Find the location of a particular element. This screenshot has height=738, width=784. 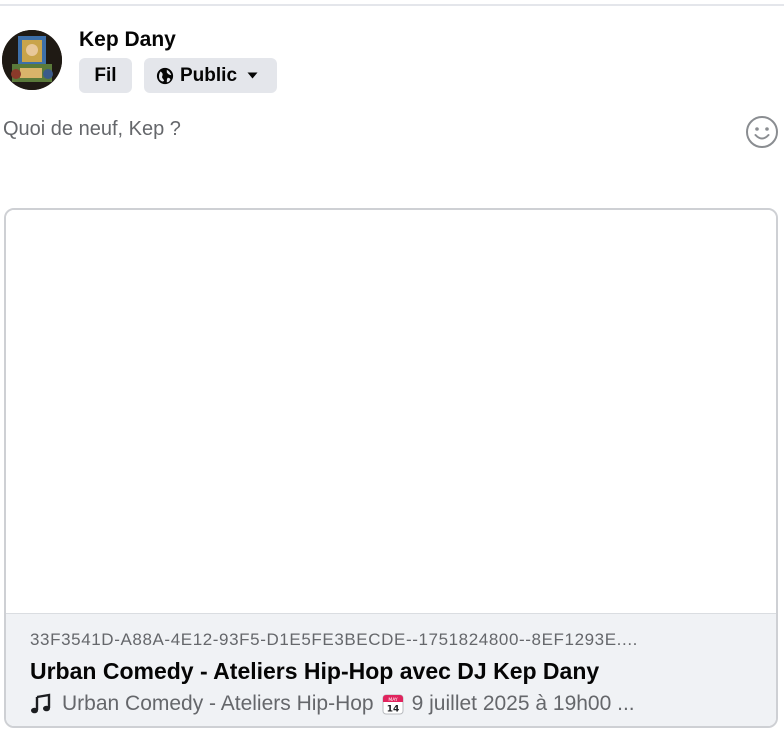

emoji-button is located at coordinates (762, 132).